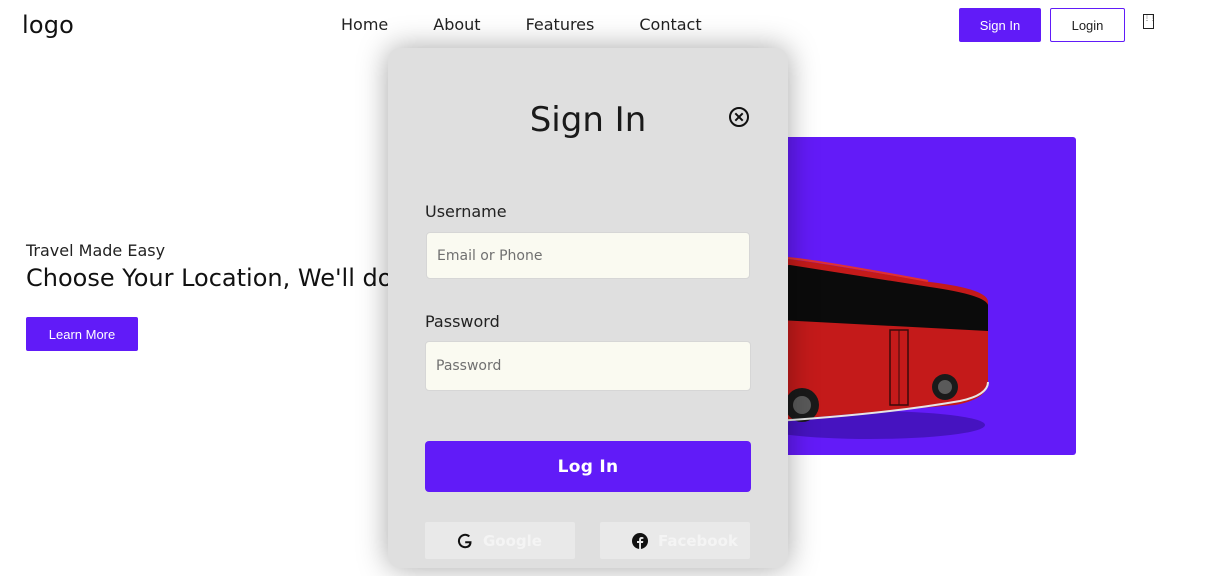 This screenshot has width=1226, height=576. What do you see at coordinates (640, 540) in the screenshot?
I see `facebook-icon` at bounding box center [640, 540].